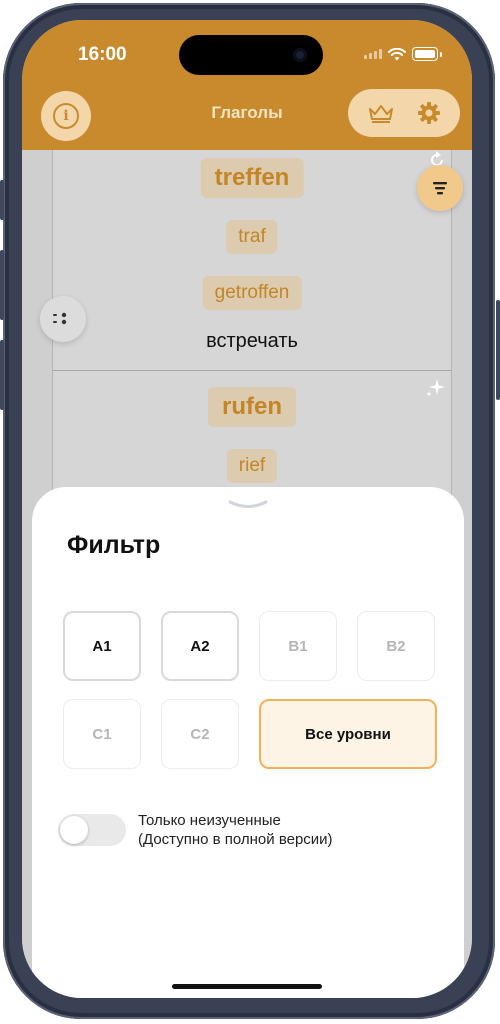 Image resolution: width=500 pixels, height=1024 pixels. What do you see at coordinates (373, 54) in the screenshot?
I see `cellular-signal-icon` at bounding box center [373, 54].